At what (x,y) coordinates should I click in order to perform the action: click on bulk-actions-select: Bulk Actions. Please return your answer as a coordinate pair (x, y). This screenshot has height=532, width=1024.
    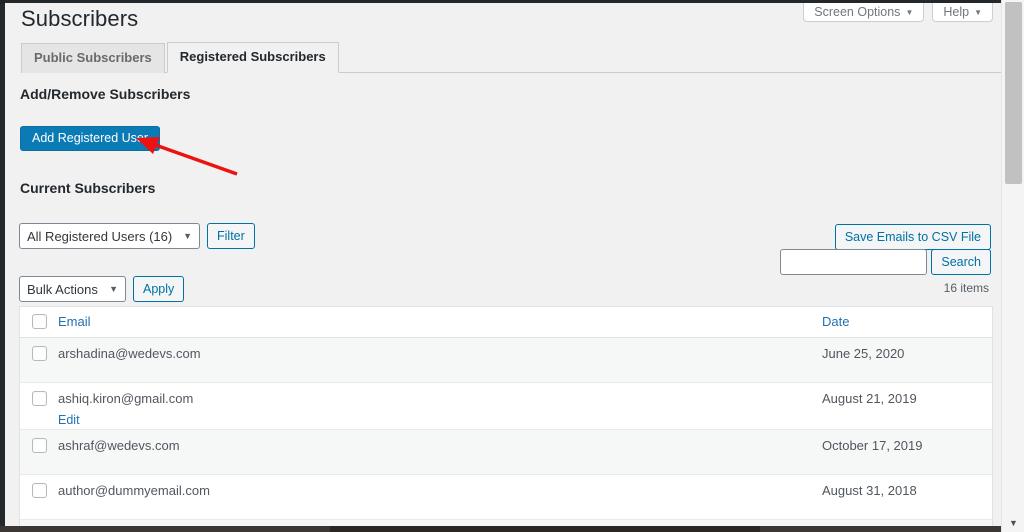
    Looking at the image, I should click on (72, 289).